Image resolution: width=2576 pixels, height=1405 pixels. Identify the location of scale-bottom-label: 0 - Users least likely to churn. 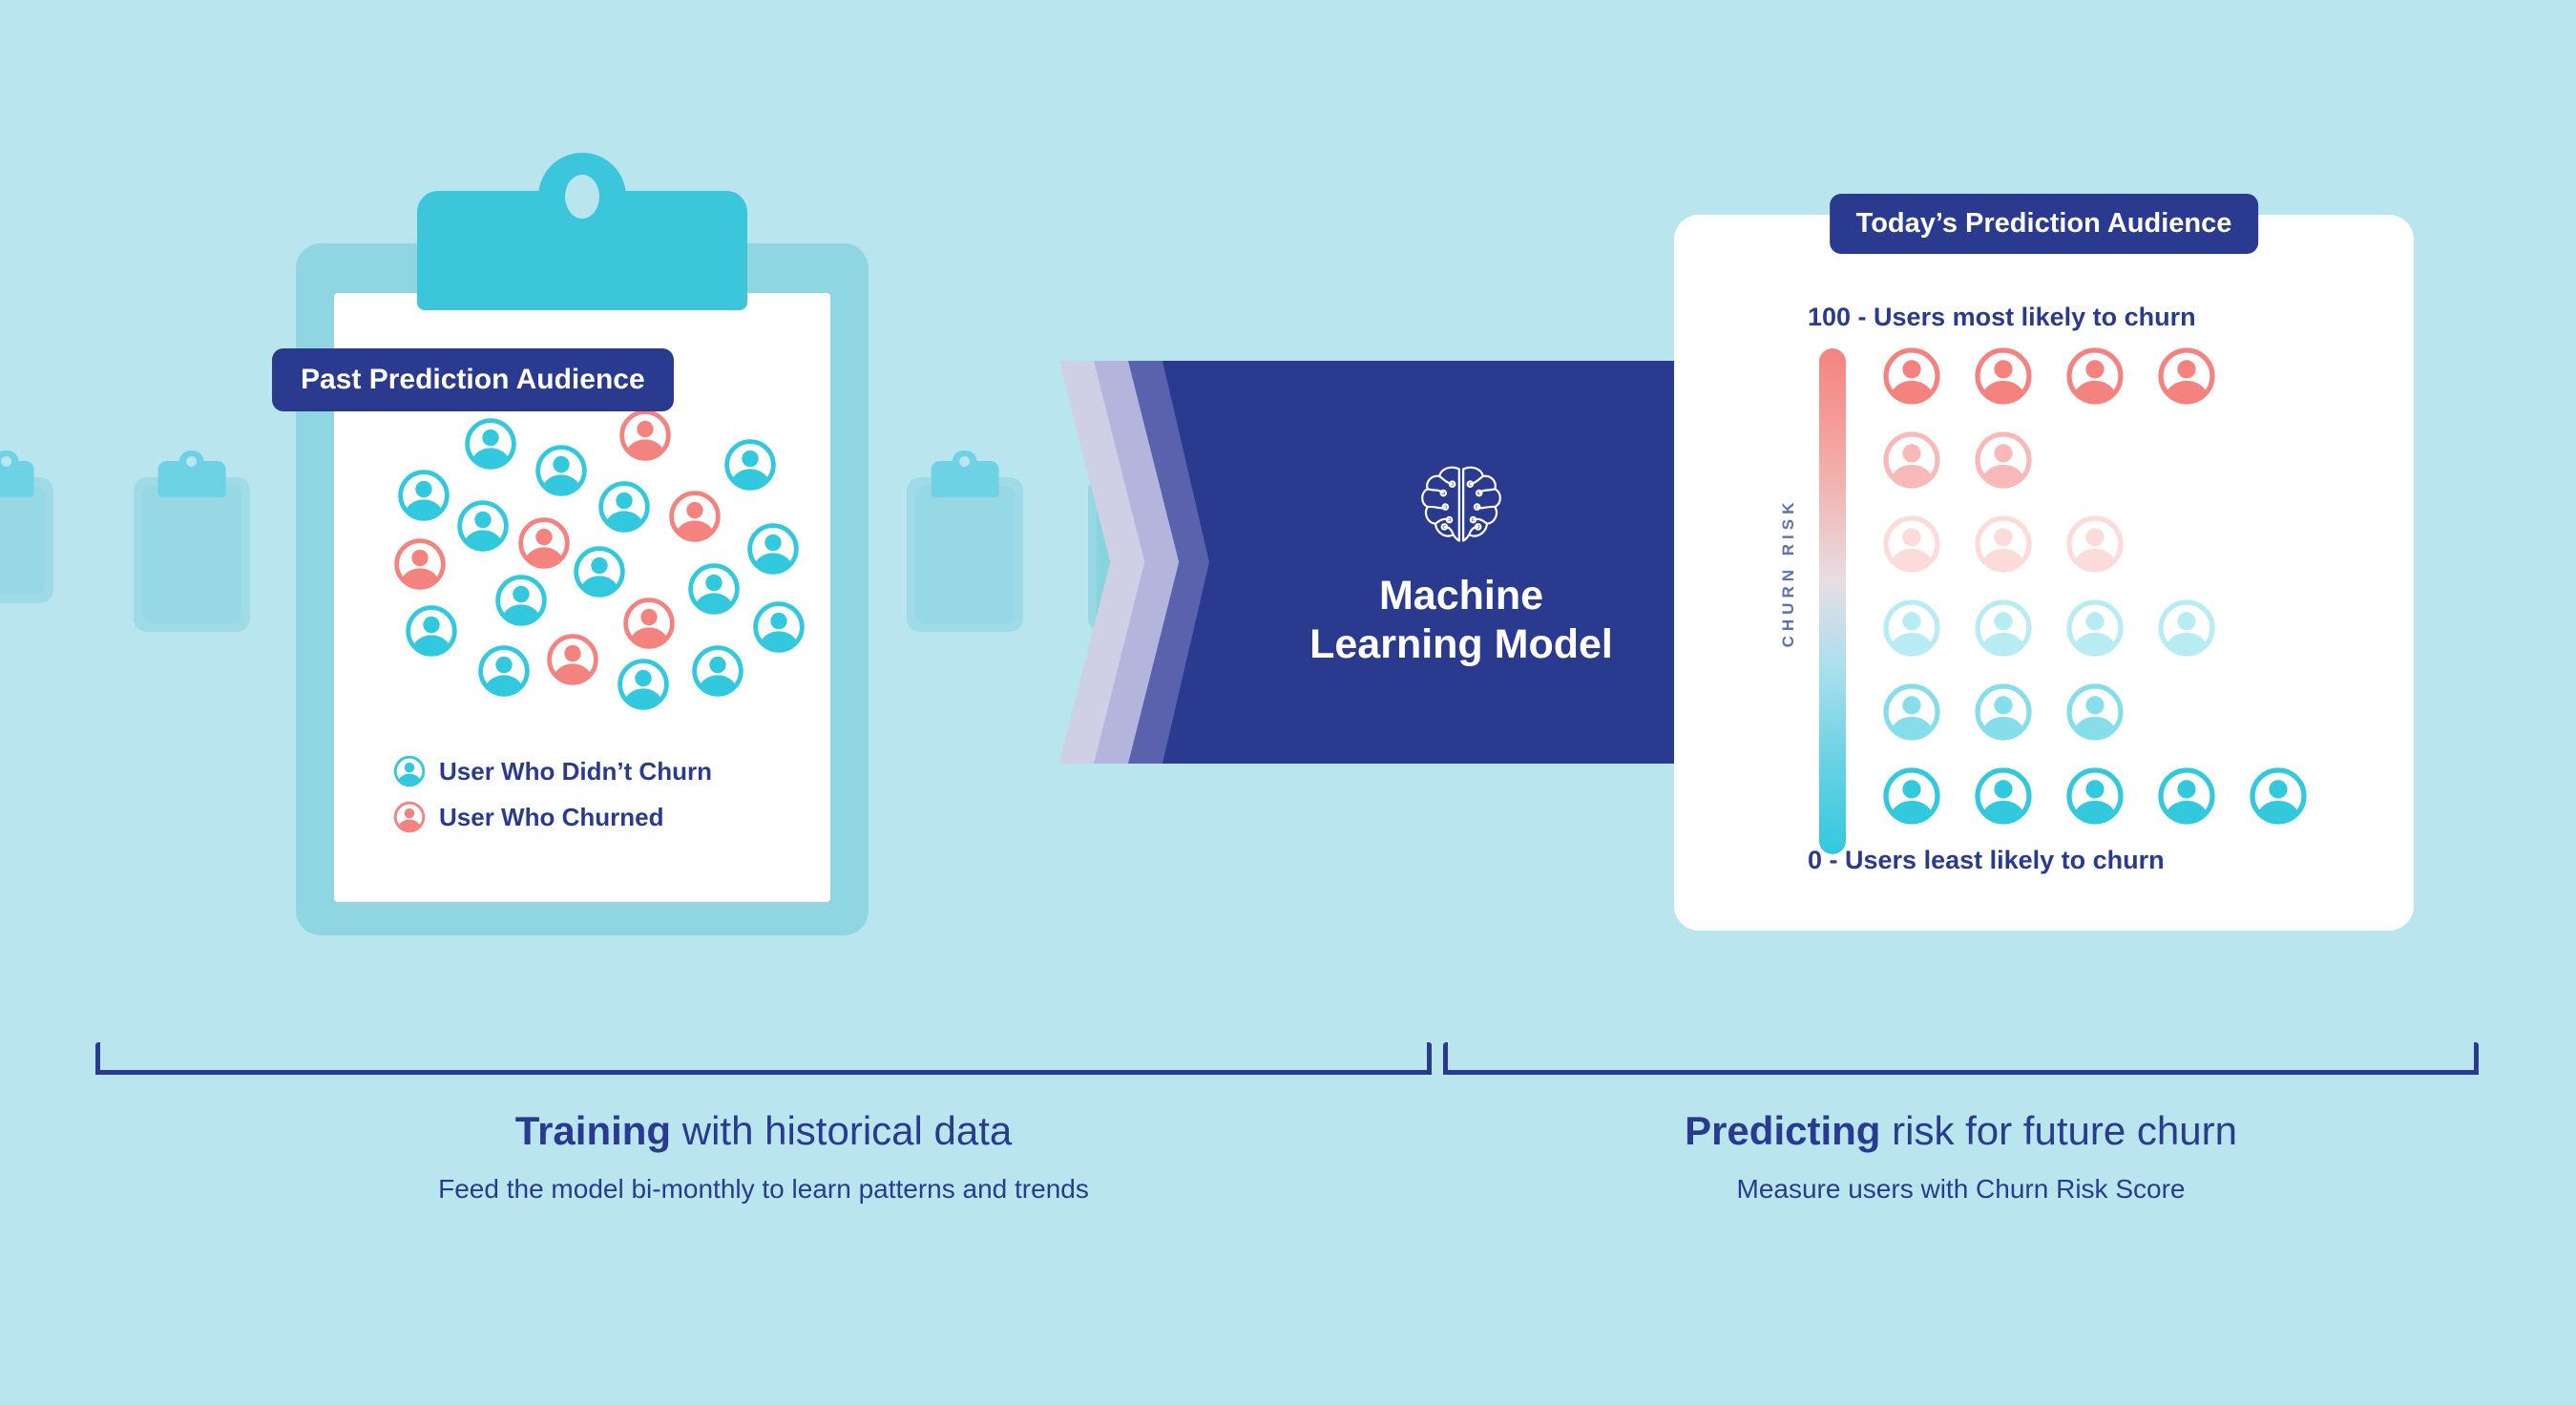
(1986, 860).